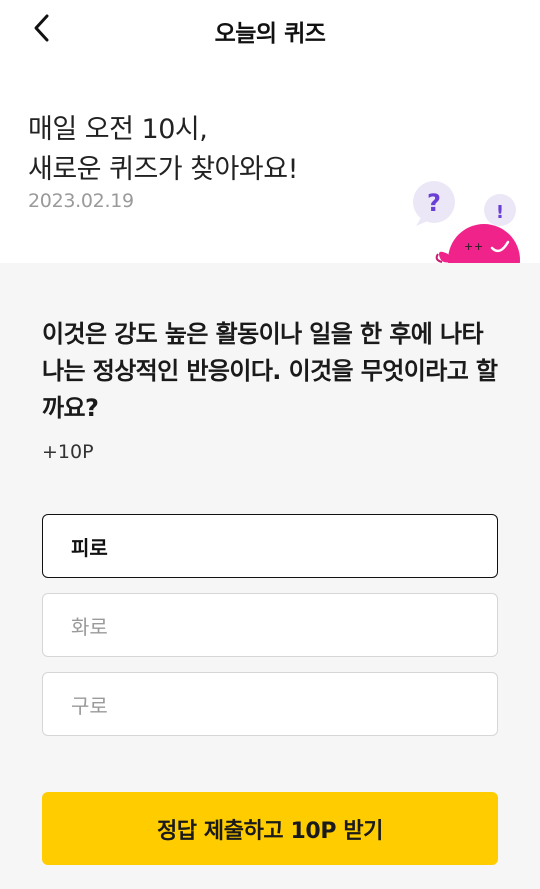 The width and height of the screenshot is (540, 889). What do you see at coordinates (500, 212) in the screenshot?
I see `mascot-exclamation: !` at bounding box center [500, 212].